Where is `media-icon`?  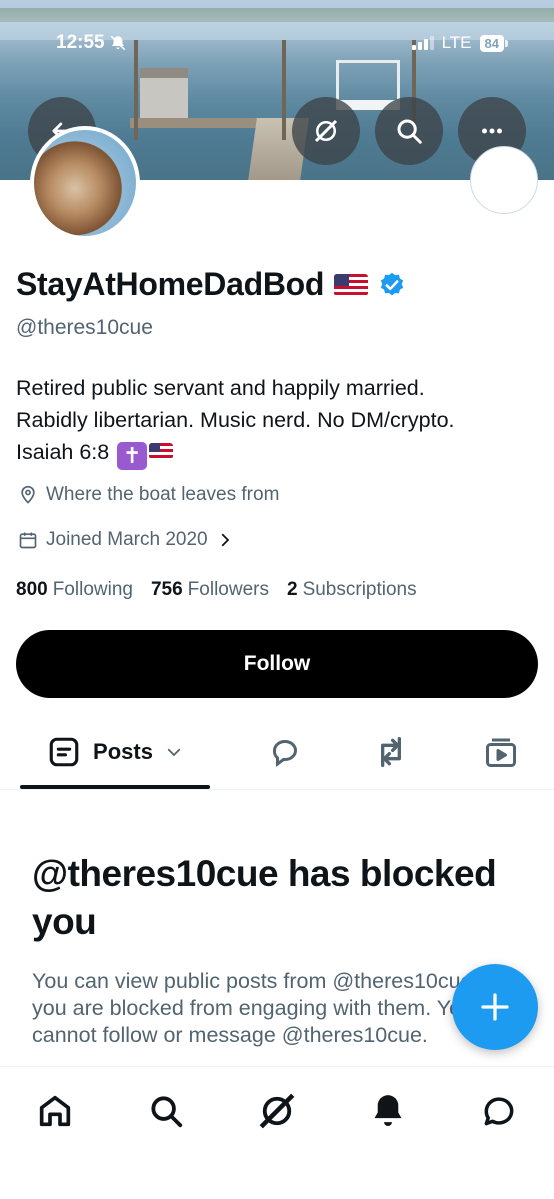
media-icon is located at coordinates (501, 752).